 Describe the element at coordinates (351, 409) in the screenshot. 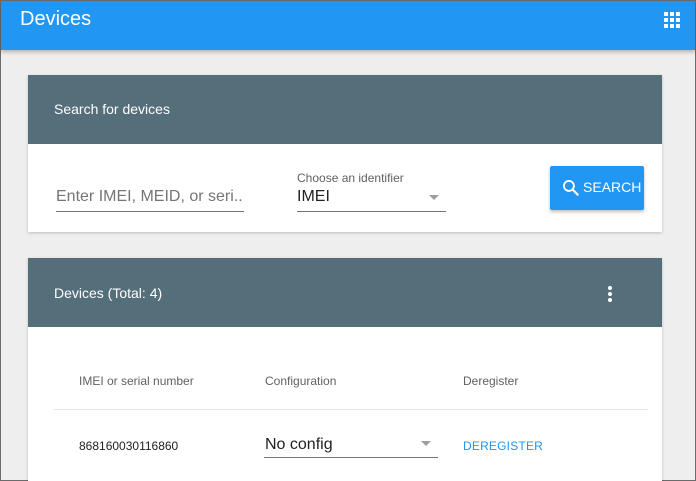

I see `table-divider` at that location.